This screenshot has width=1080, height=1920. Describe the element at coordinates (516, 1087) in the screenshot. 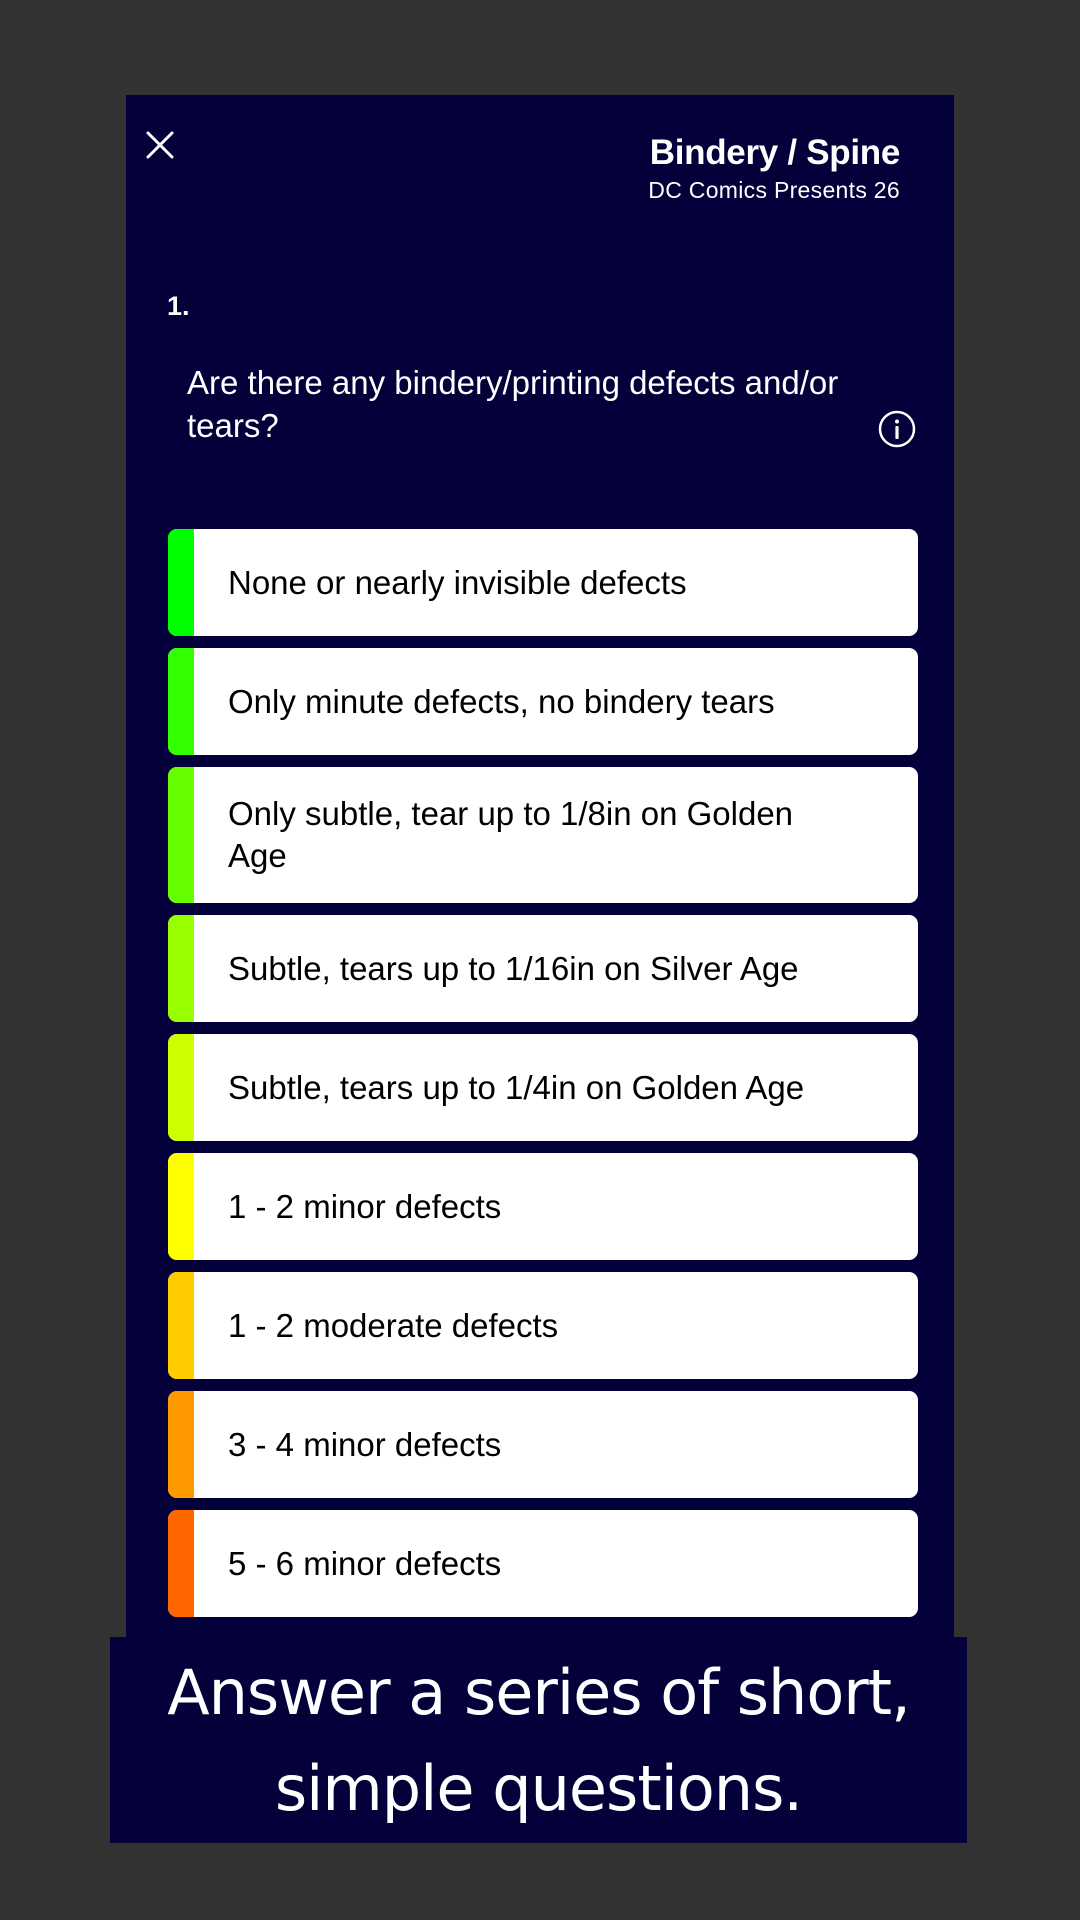

I see `answer-option-label: Subtle, tears up to 1/4in on Golden Age` at that location.